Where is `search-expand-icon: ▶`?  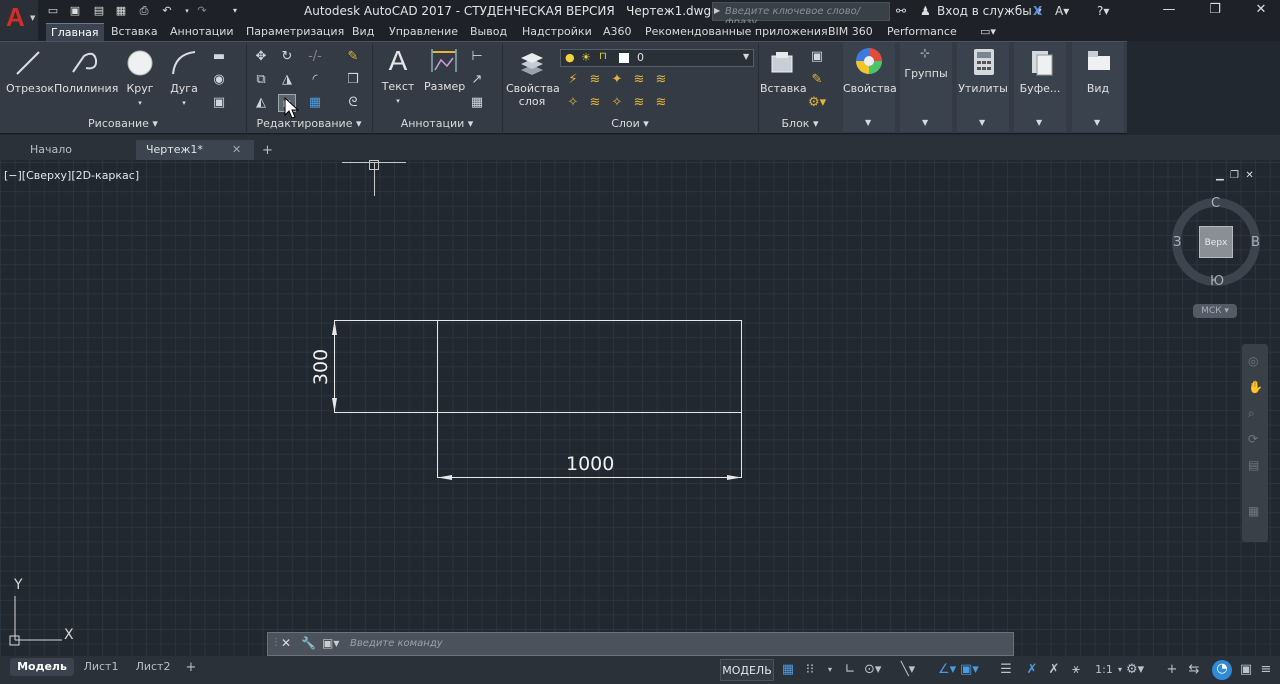
search-expand-icon: ▶ is located at coordinates (717, 10).